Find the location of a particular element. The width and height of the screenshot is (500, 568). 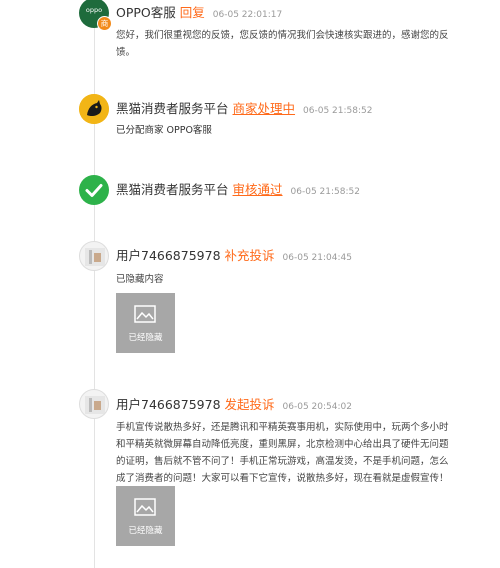

entry-header: 黑猫消费者服务平台 审核通过 06-05 21:58:52 is located at coordinates (238, 190).